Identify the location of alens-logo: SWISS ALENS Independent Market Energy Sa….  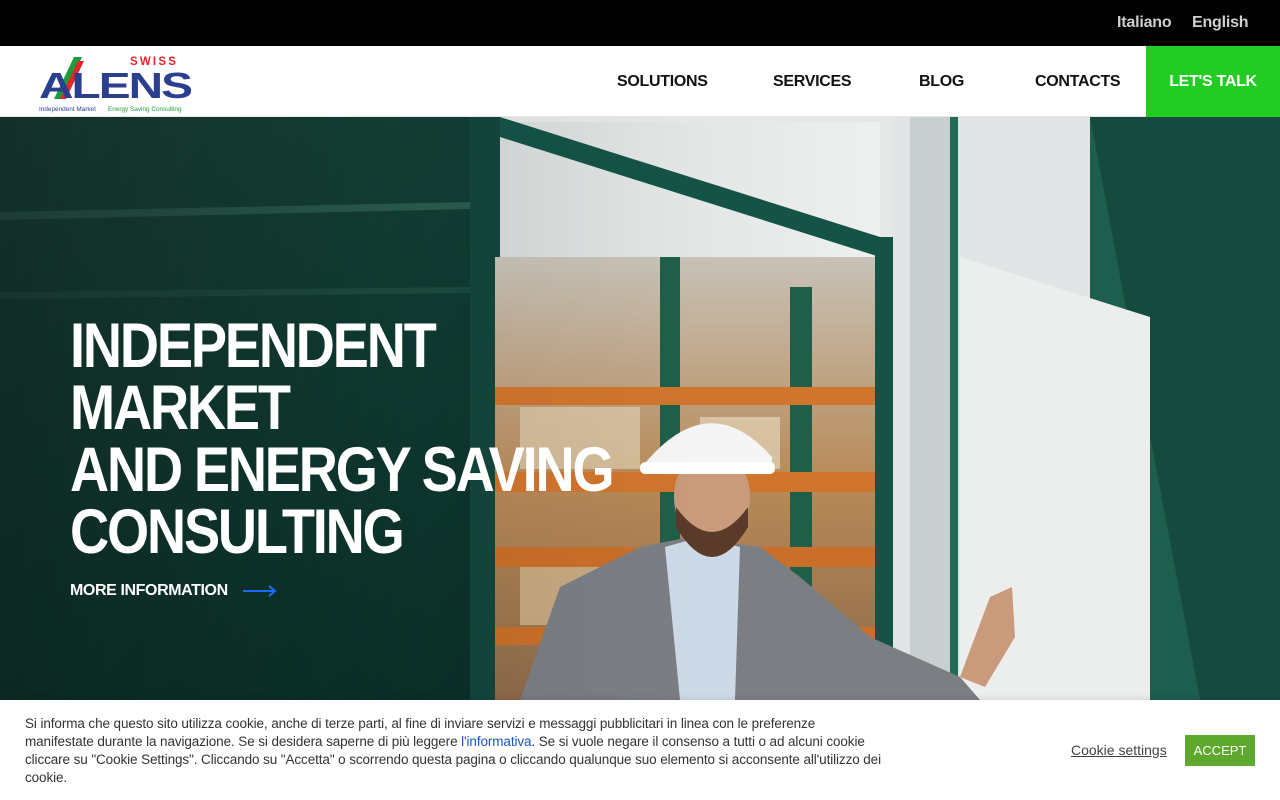
(116, 82).